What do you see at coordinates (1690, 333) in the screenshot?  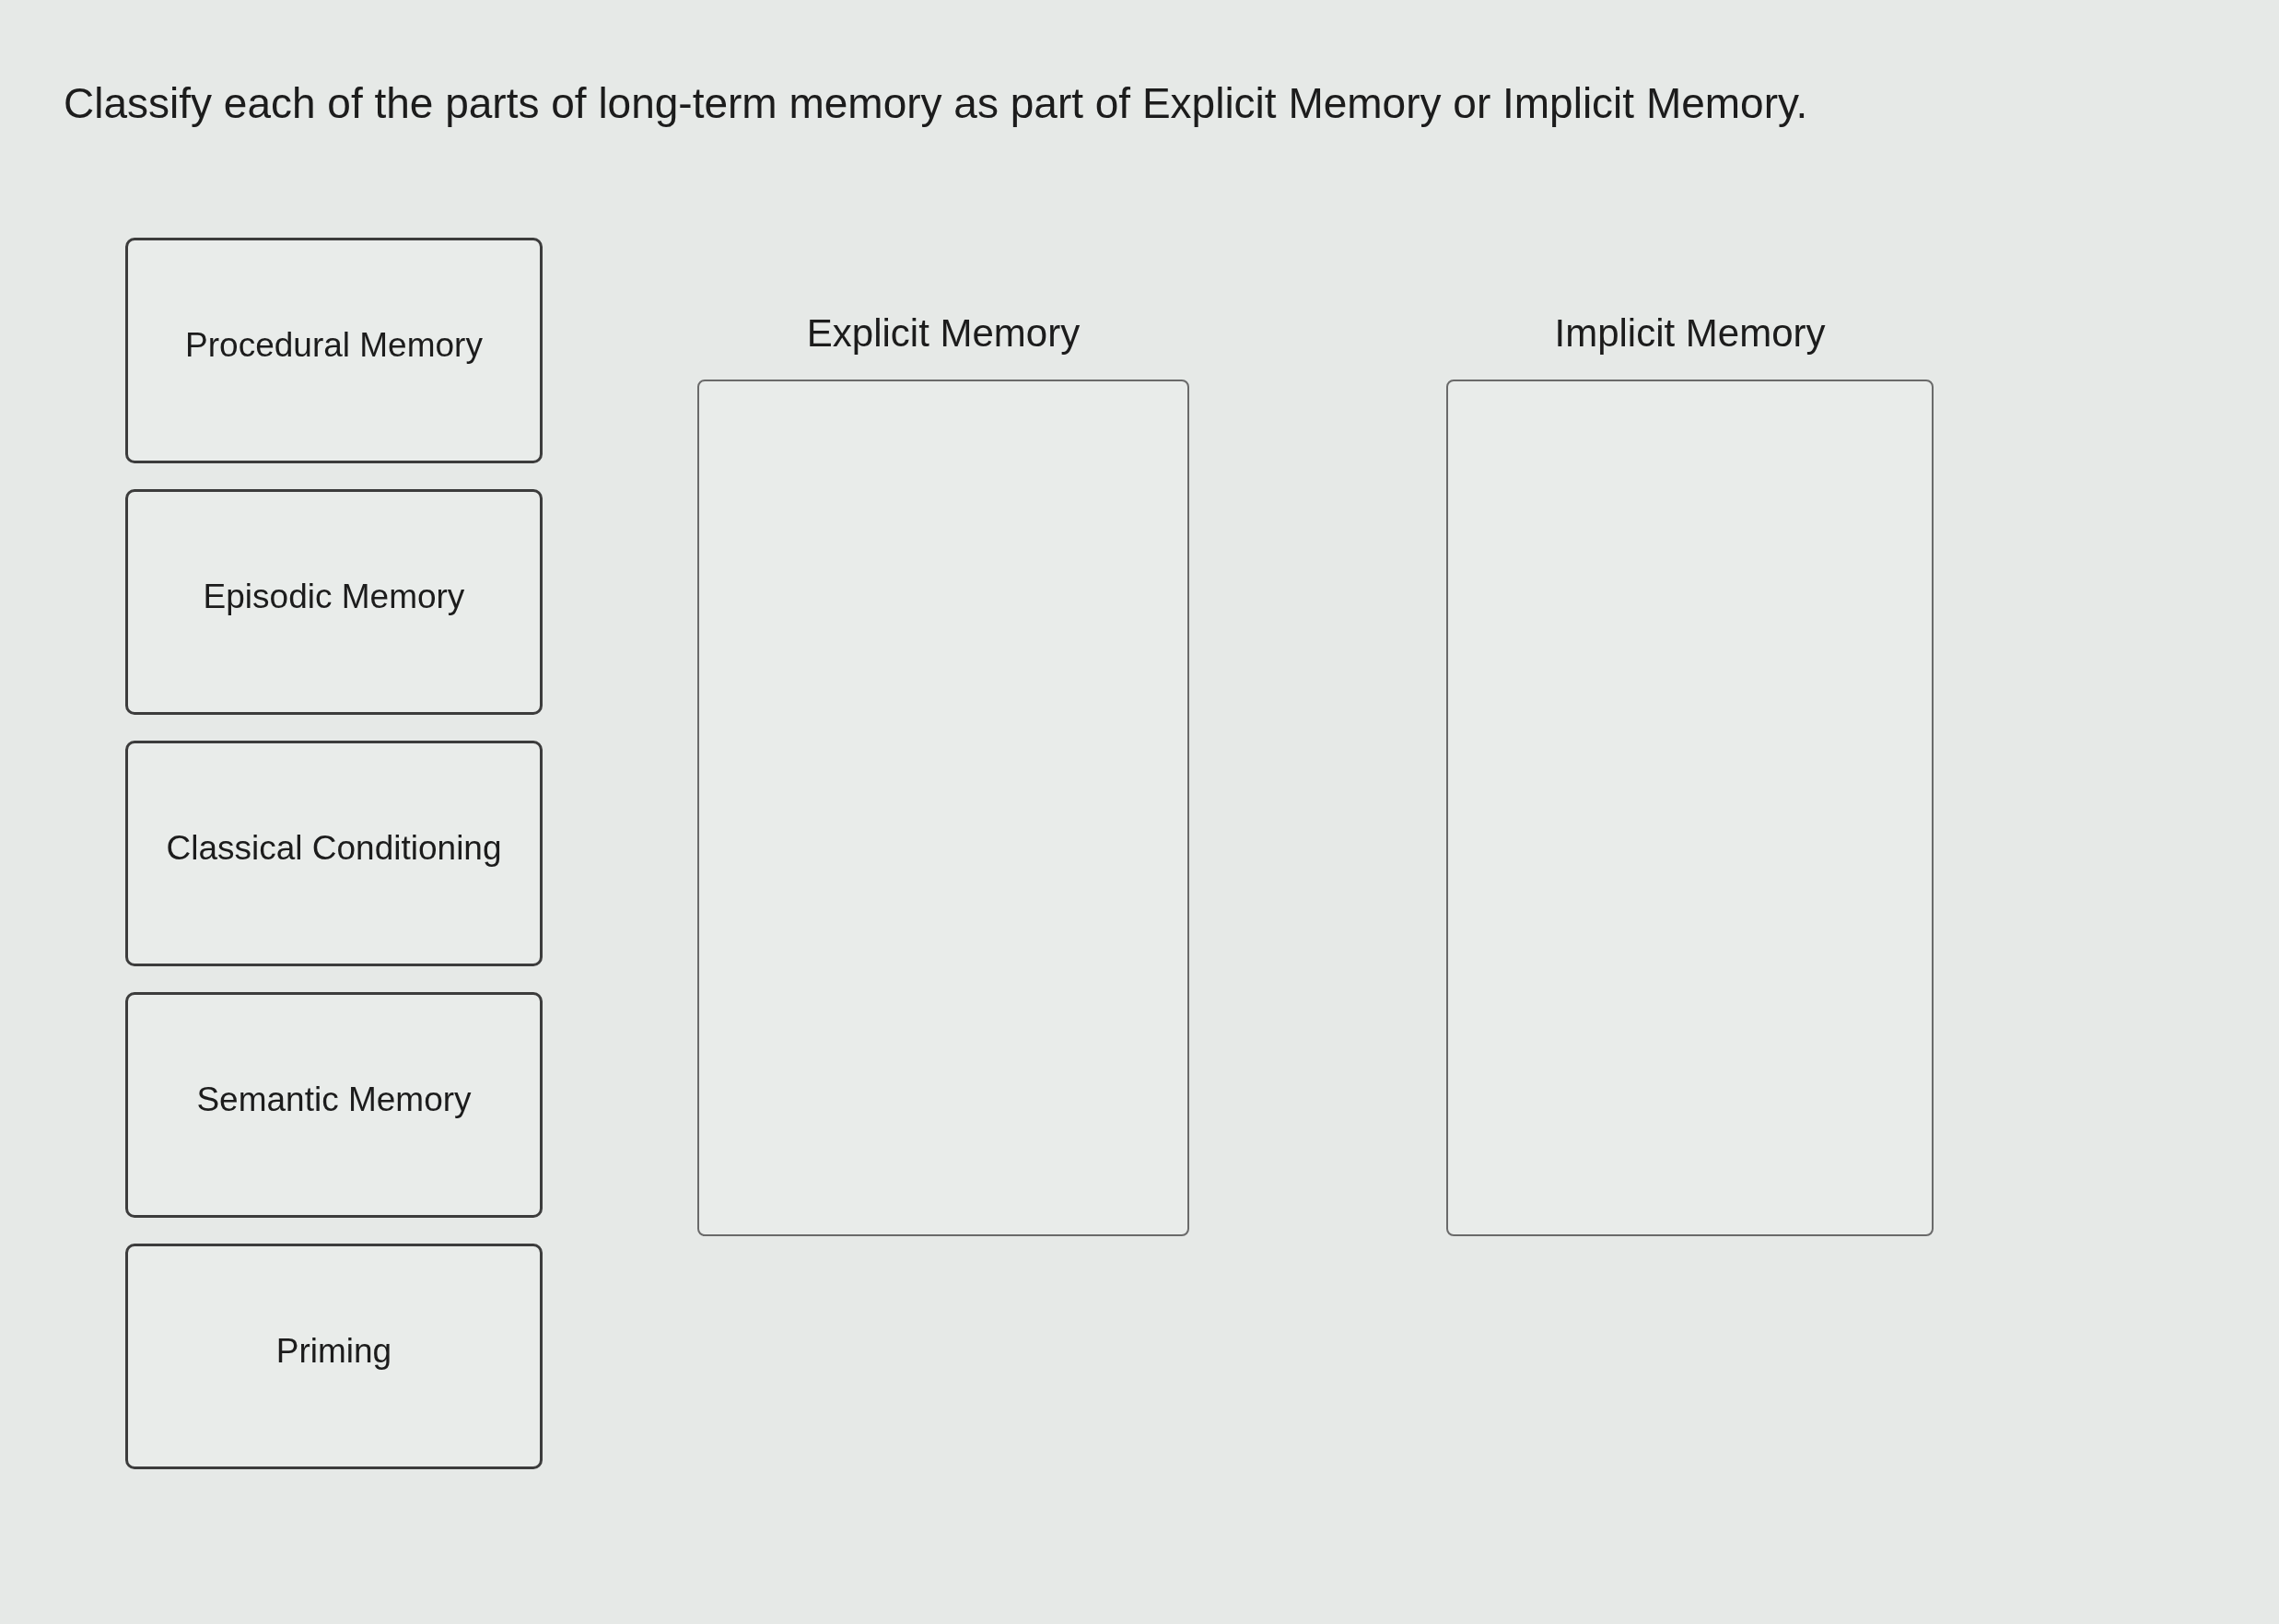 I see `column-heading: Implicit Memory` at bounding box center [1690, 333].